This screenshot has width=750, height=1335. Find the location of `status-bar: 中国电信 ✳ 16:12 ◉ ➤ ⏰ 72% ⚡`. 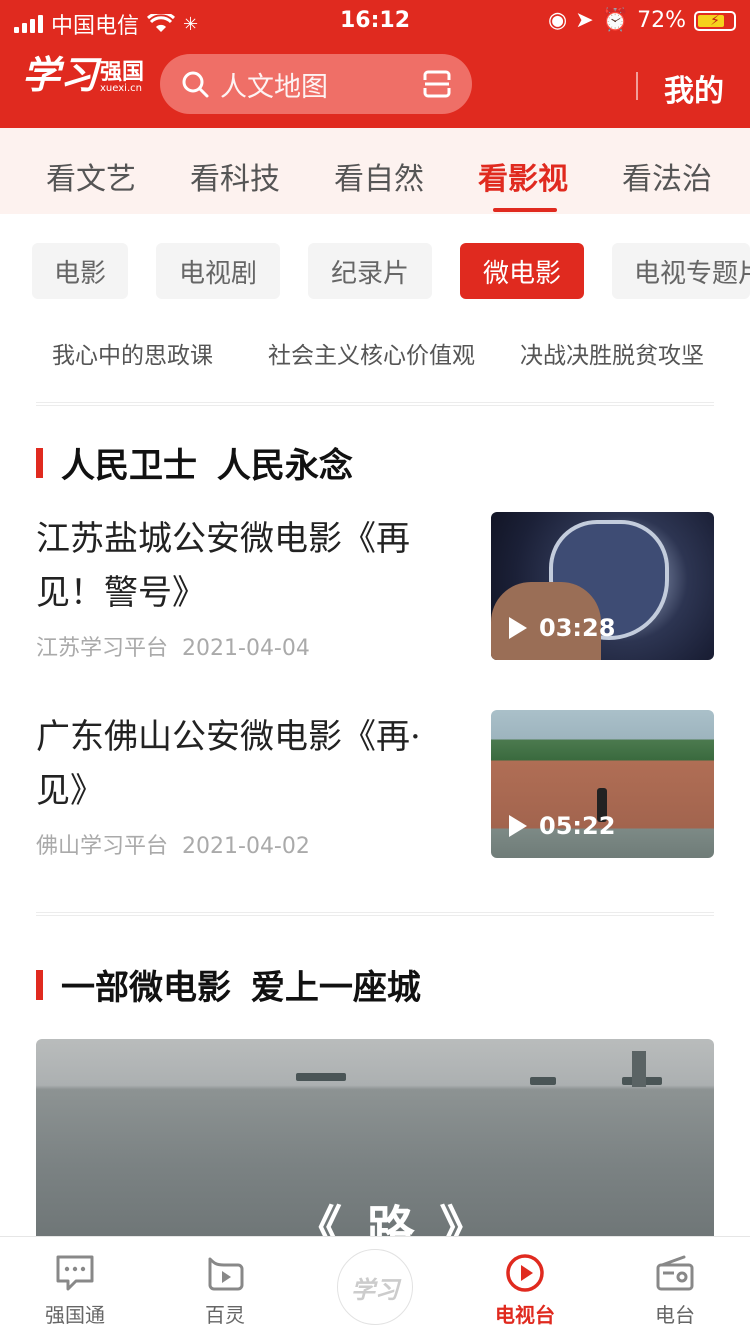

status-bar: 中国电信 ✳ 16:12 ◉ ➤ ⏰ 72% ⚡ is located at coordinates (375, 20).